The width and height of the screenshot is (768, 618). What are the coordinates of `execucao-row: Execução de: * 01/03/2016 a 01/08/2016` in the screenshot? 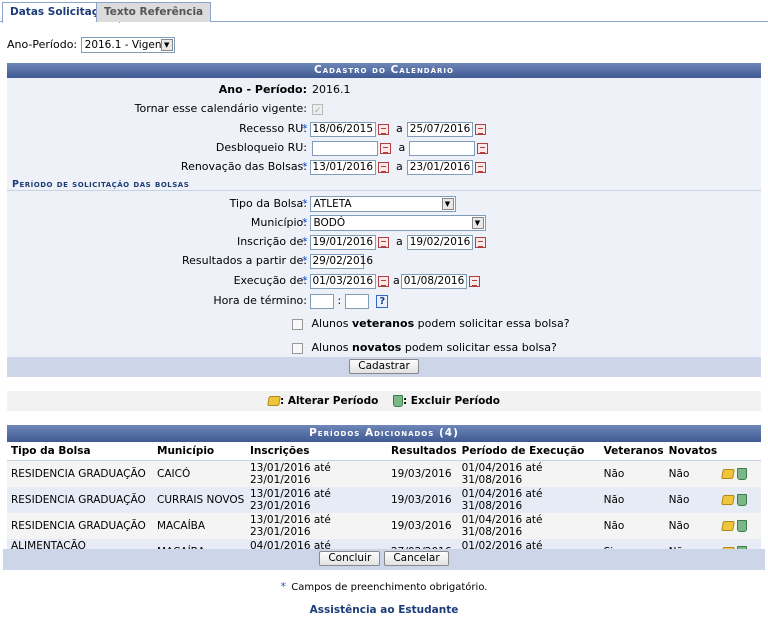 It's located at (384, 281).